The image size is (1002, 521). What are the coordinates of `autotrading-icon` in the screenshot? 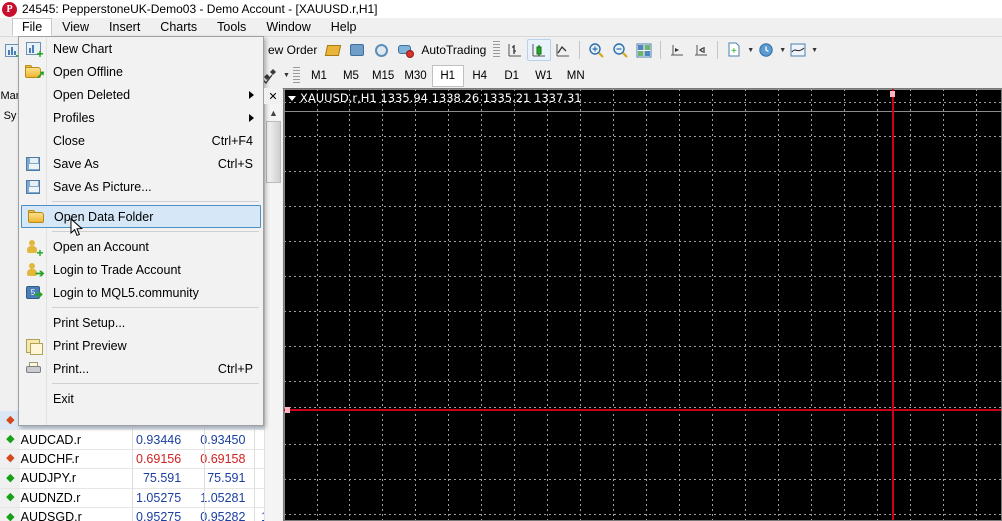 It's located at (405, 50).